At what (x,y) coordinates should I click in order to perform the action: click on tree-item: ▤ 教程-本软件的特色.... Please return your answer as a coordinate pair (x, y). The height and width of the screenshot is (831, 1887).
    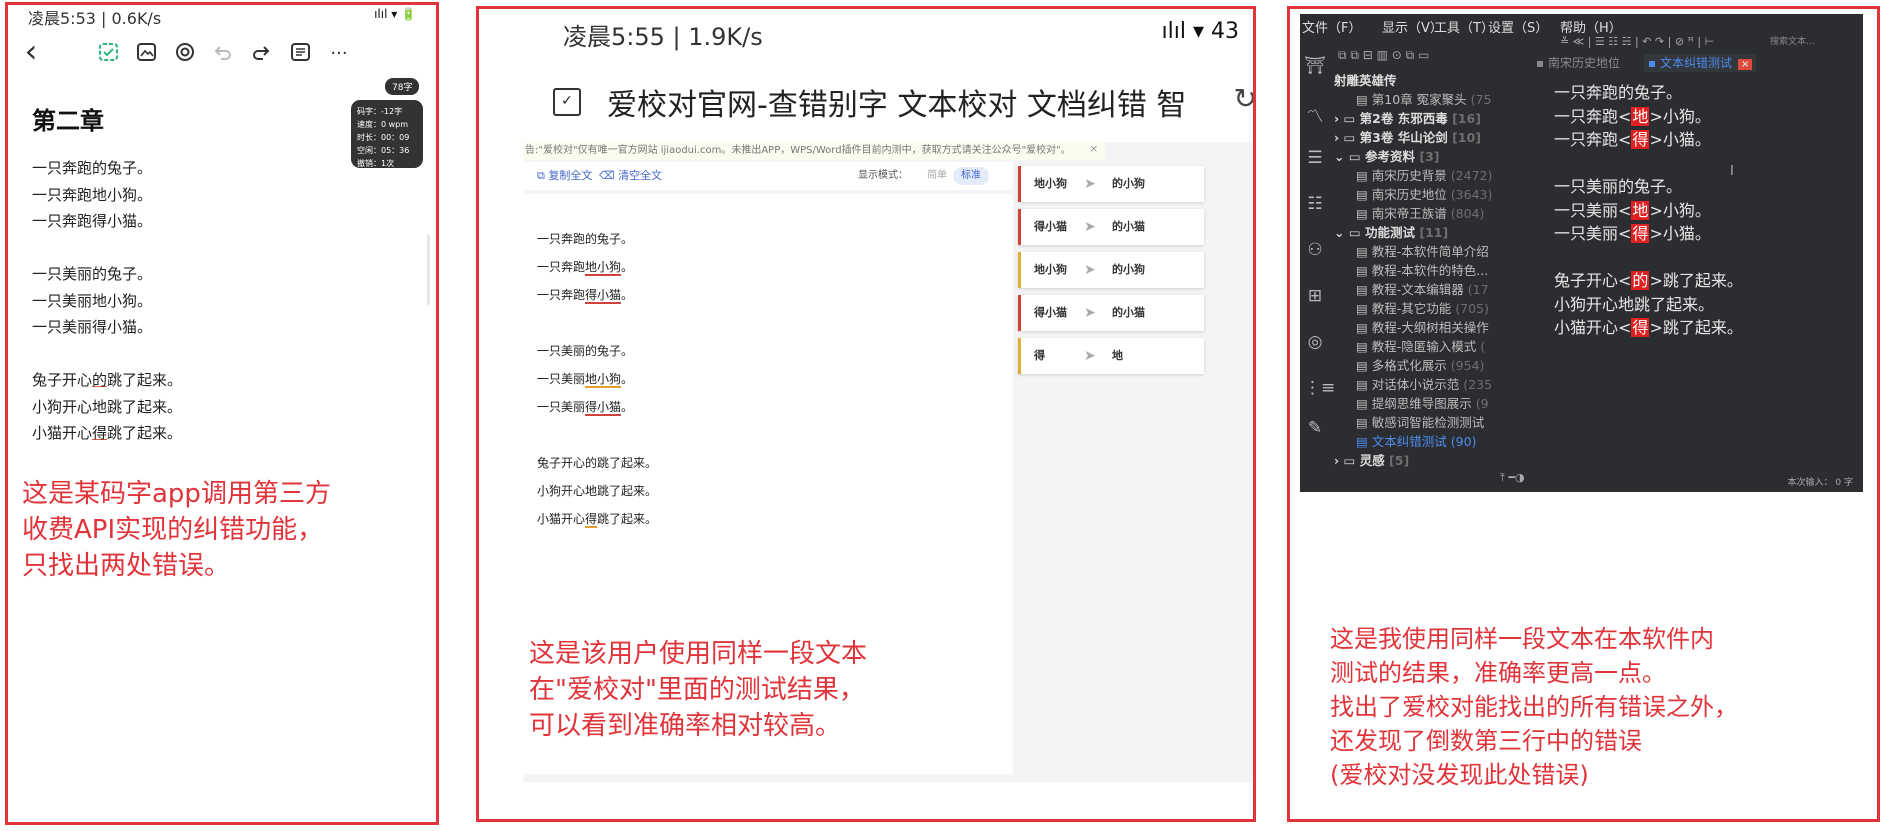
    Looking at the image, I should click on (1422, 269).